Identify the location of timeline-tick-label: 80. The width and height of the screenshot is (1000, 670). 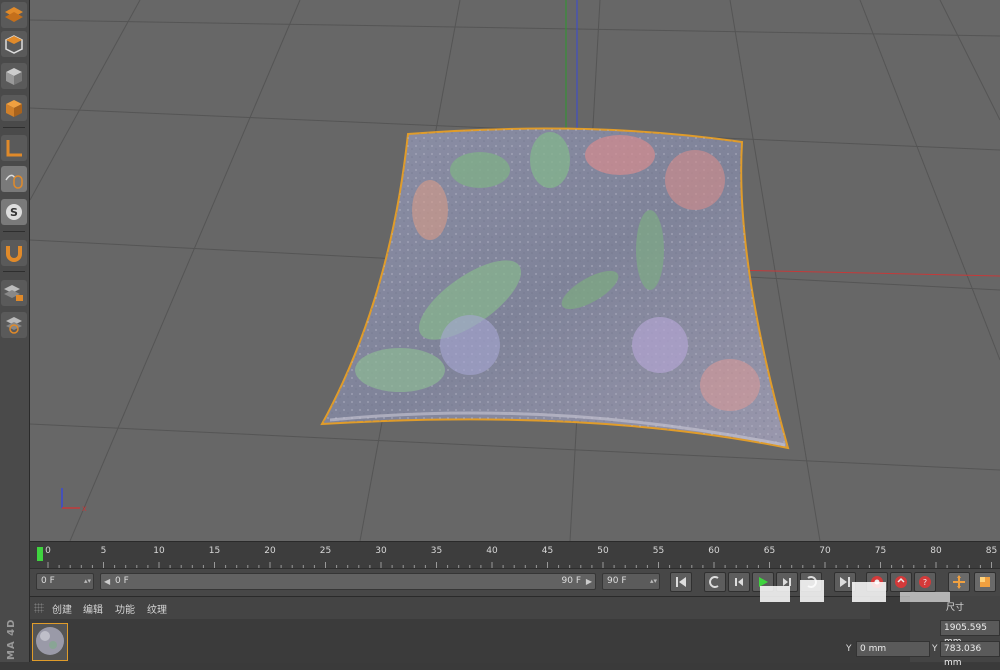
(936, 551).